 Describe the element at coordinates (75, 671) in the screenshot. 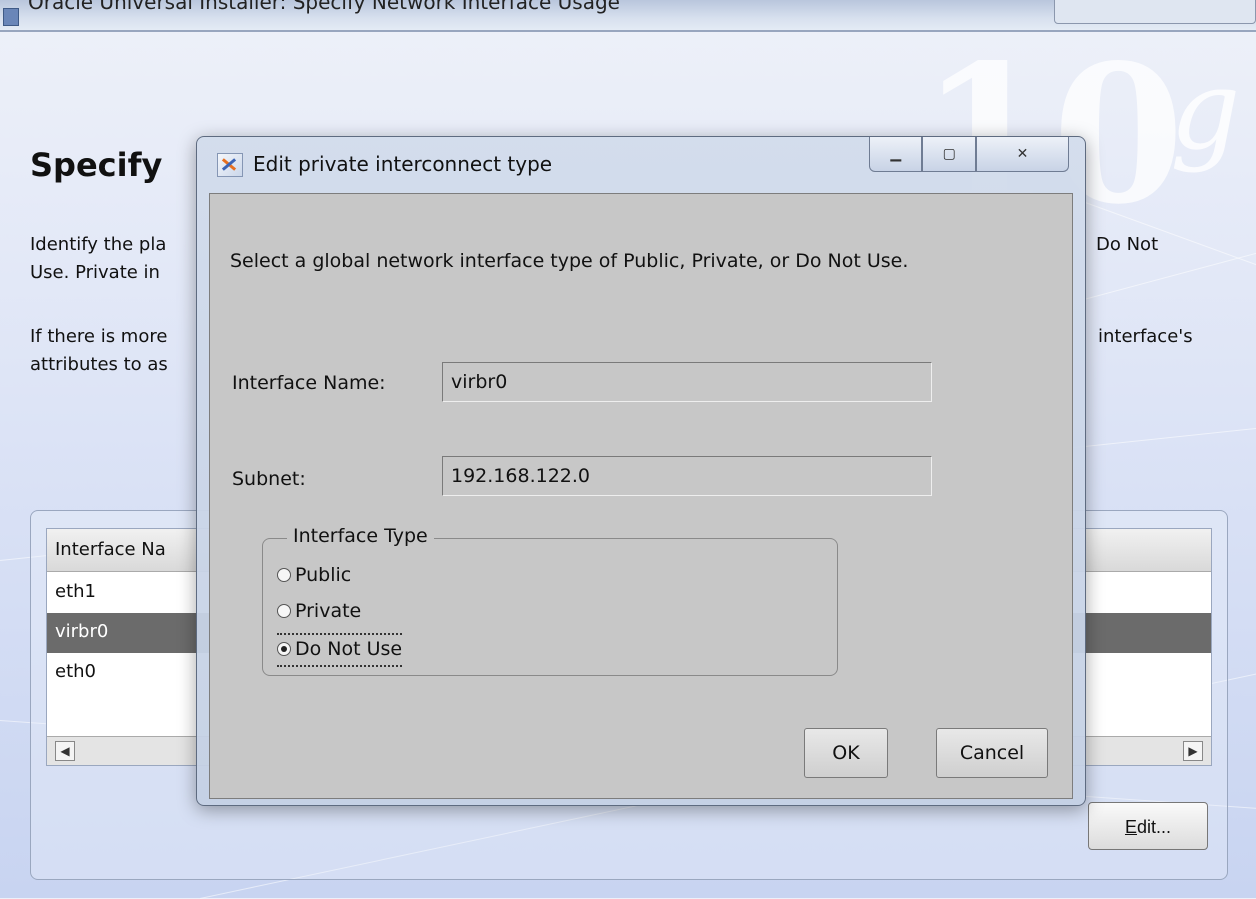

I see `table-cell: eth0` at that location.